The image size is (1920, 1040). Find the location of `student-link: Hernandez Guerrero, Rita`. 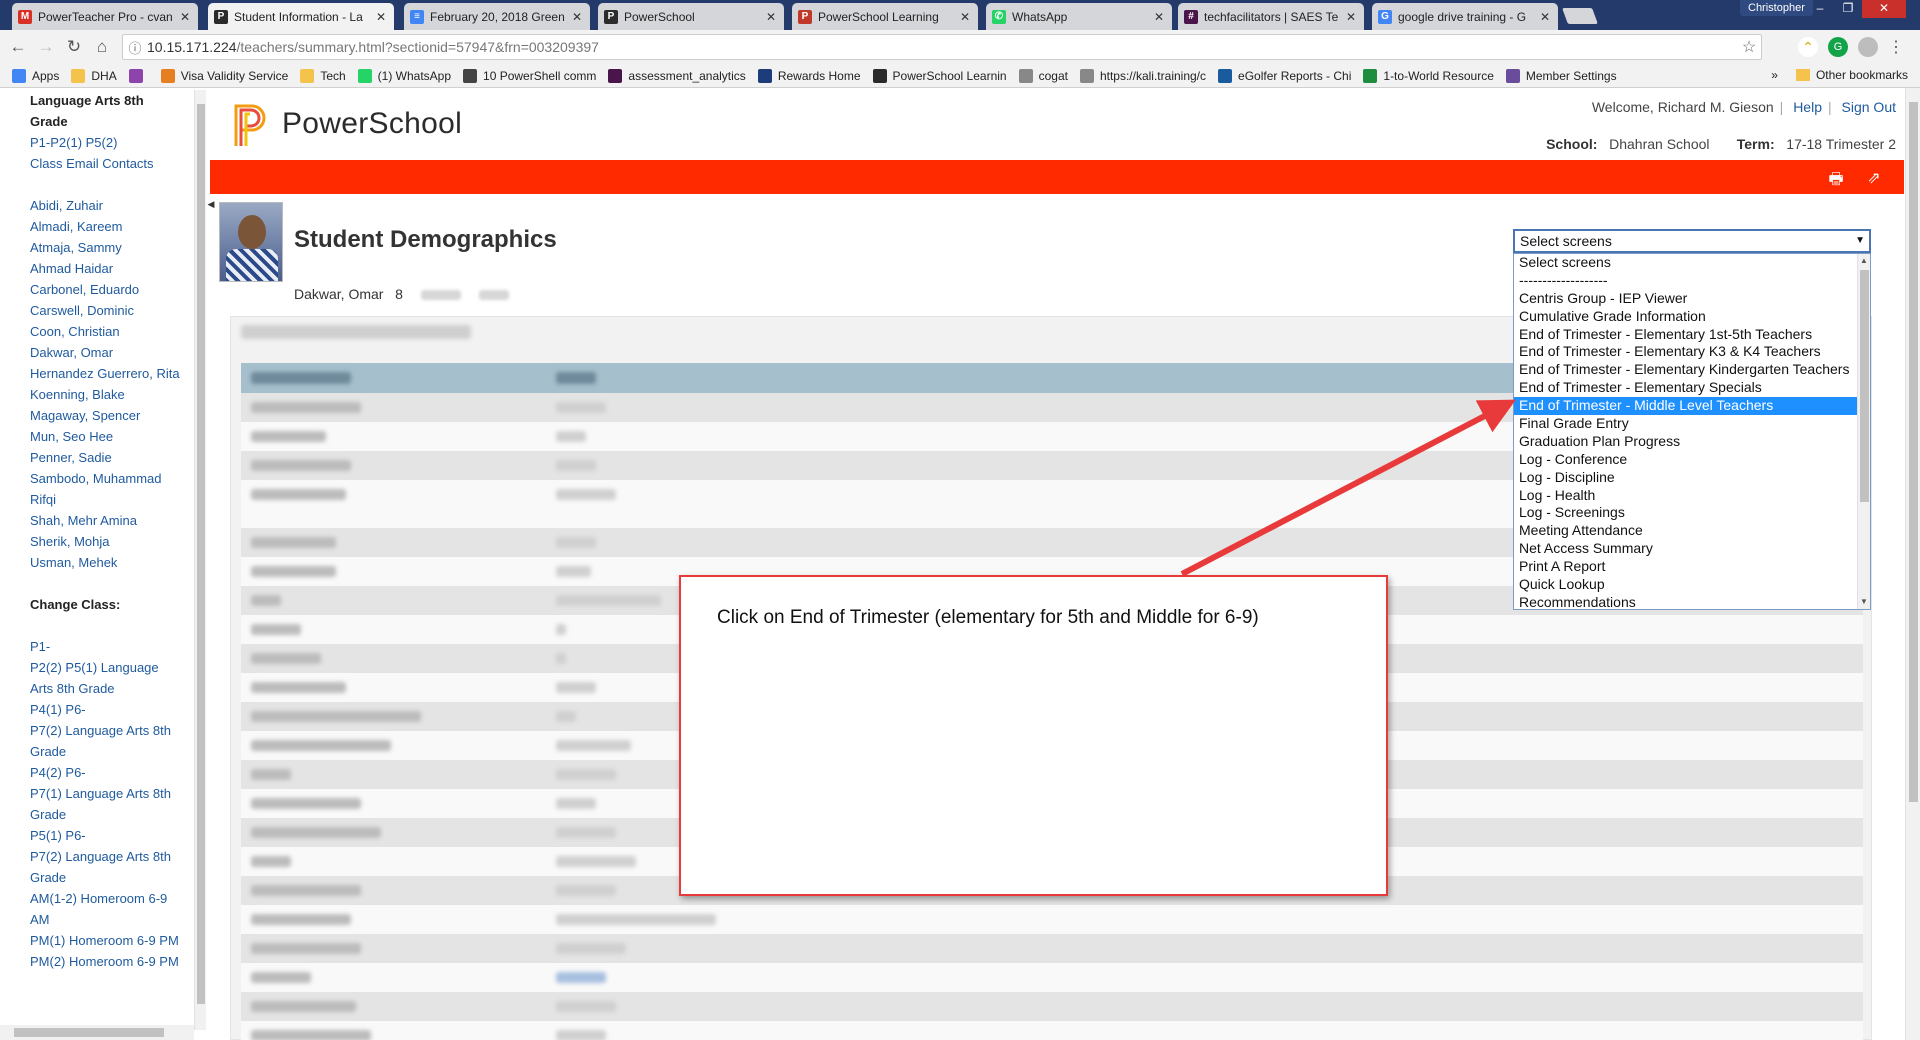

student-link: Hernandez Guerrero, Rita is located at coordinates (105, 373).